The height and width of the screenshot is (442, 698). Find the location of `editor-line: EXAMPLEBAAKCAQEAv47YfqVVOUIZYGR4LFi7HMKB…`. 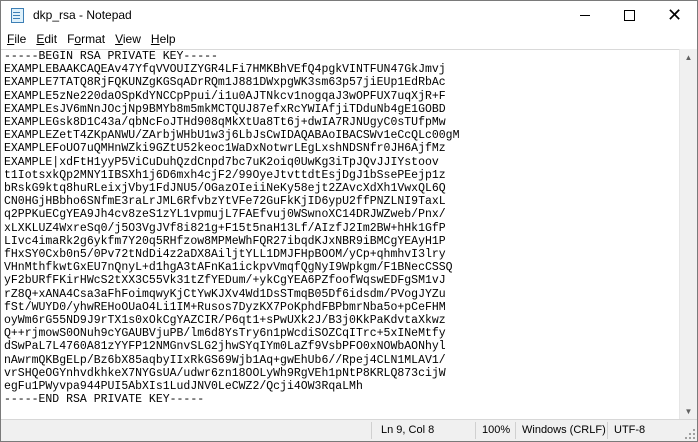

editor-line: EXAMPLEBAAKCAQEAv47YfqVVOUIZYGR4LFi7HMKB… is located at coordinates (225, 70).